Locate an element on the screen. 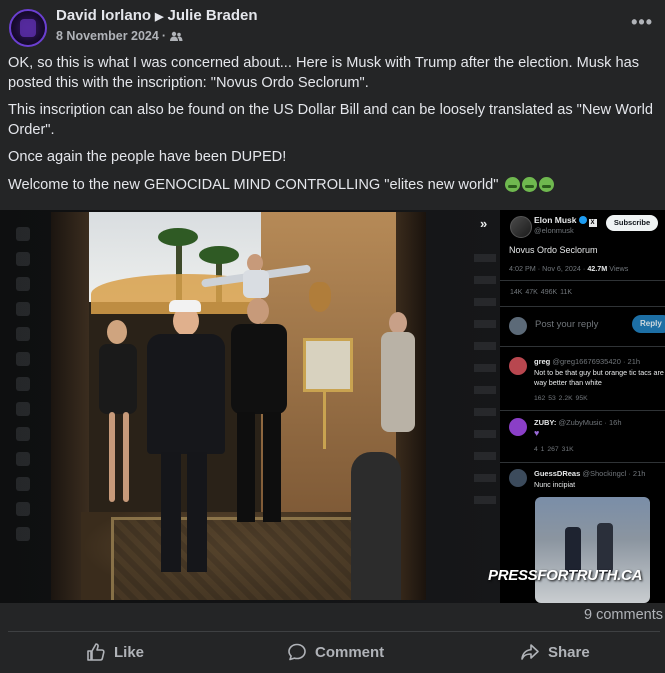 The width and height of the screenshot is (665, 673). x-author-handle: @elonmusk is located at coordinates (554, 230).